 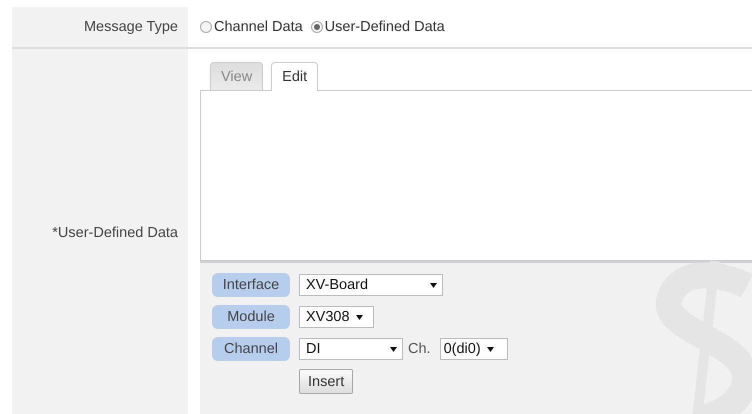 What do you see at coordinates (371, 285) in the screenshot?
I see `dropdown: XV-Board` at bounding box center [371, 285].